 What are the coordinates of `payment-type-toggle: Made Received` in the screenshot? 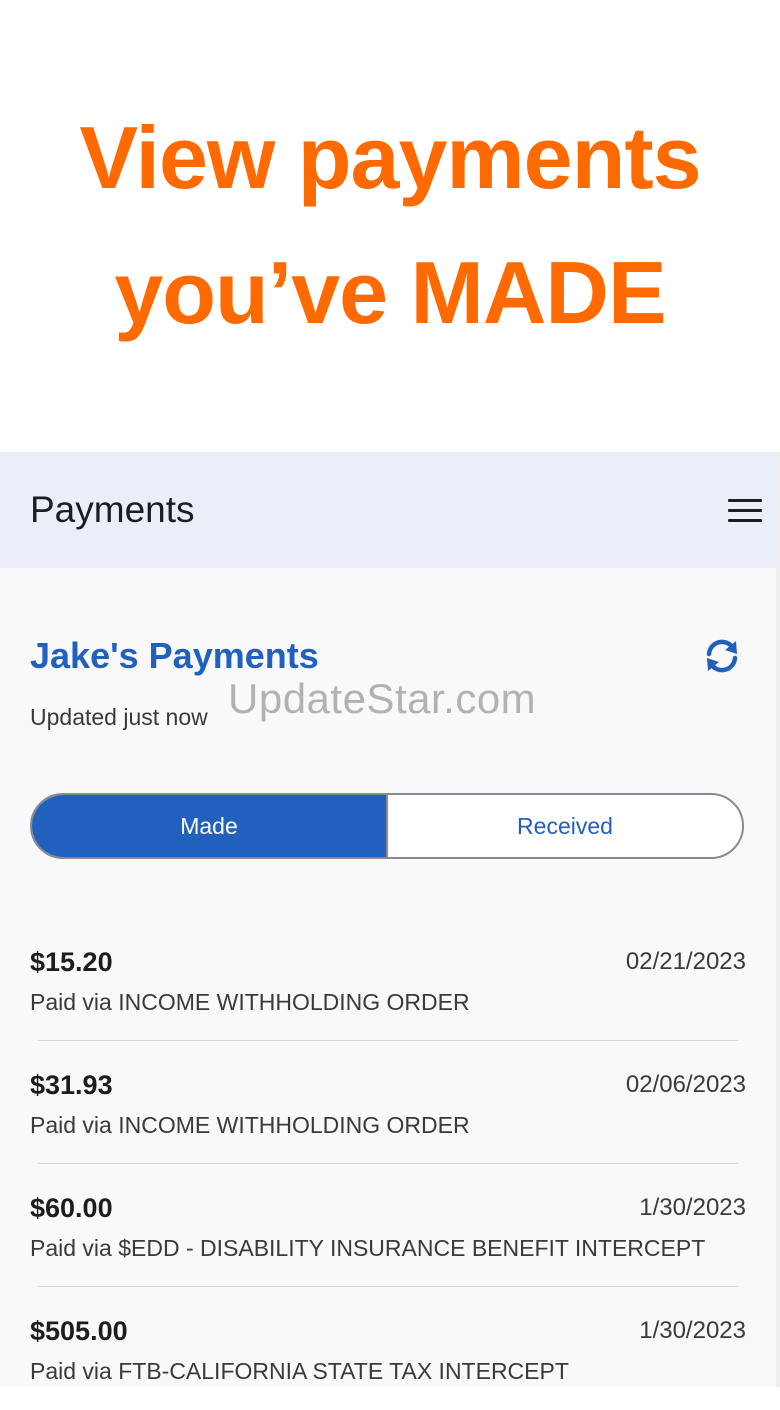 It's located at (387, 826).